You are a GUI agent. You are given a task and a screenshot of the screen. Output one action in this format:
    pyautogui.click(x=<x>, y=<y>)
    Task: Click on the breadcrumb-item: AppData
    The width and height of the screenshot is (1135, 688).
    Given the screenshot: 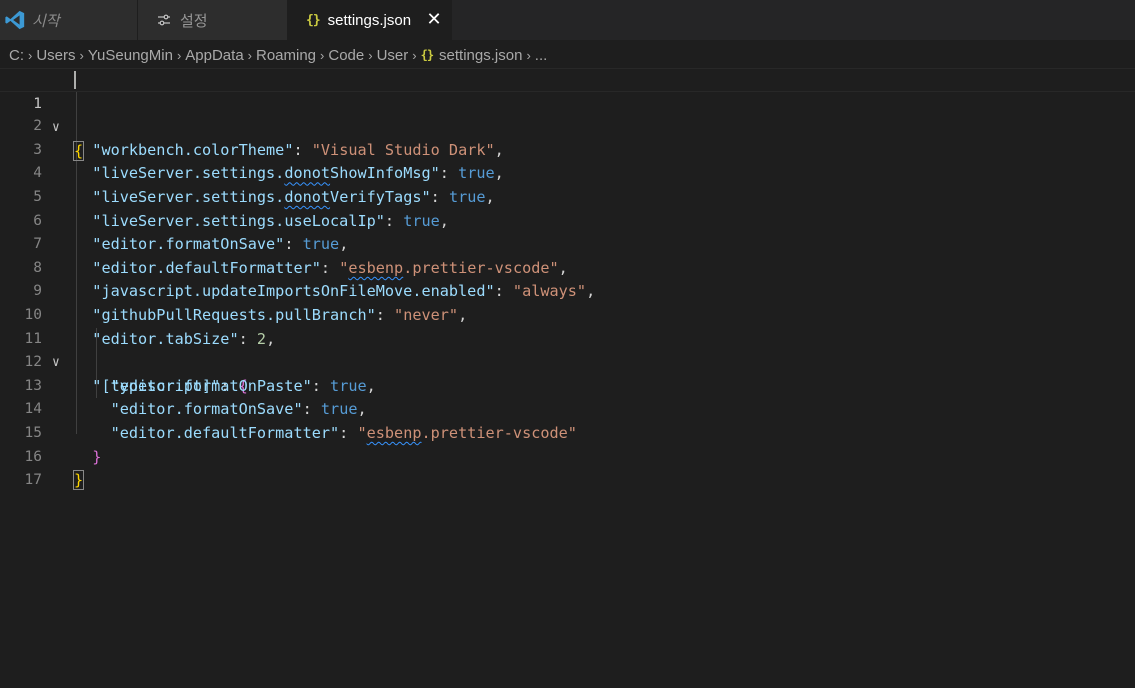 What is the action you would take?
    pyautogui.click(x=214, y=55)
    